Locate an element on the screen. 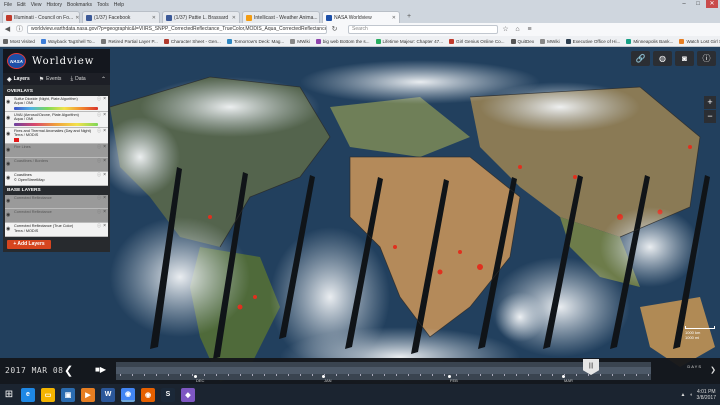 Image resolution: width=720 pixels, height=405 pixels. timeline-interval: DAYS is located at coordinates (694, 366).